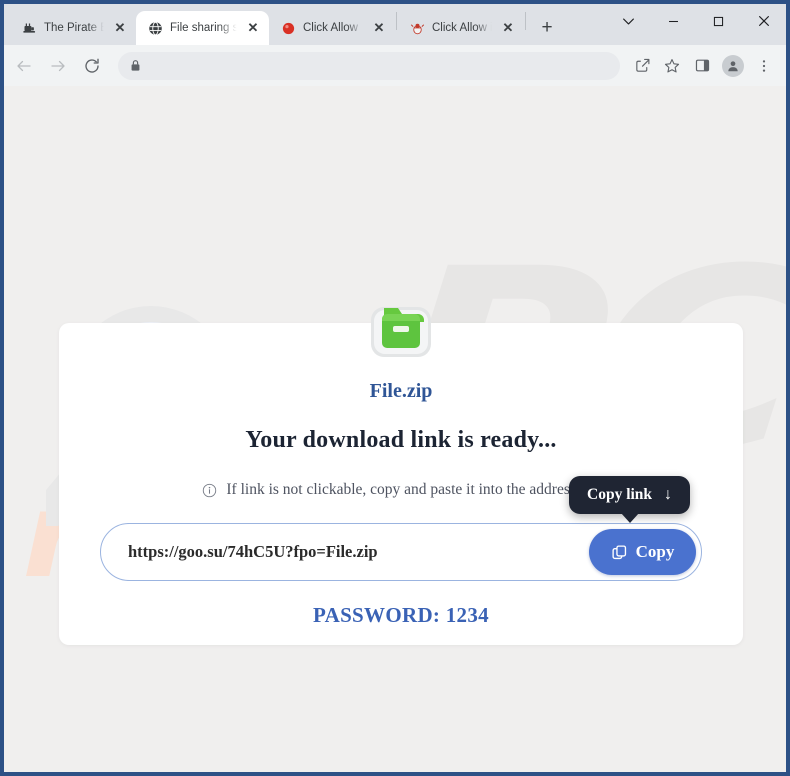  I want to click on browser-tab-title: File sharing se, so click(204, 28).